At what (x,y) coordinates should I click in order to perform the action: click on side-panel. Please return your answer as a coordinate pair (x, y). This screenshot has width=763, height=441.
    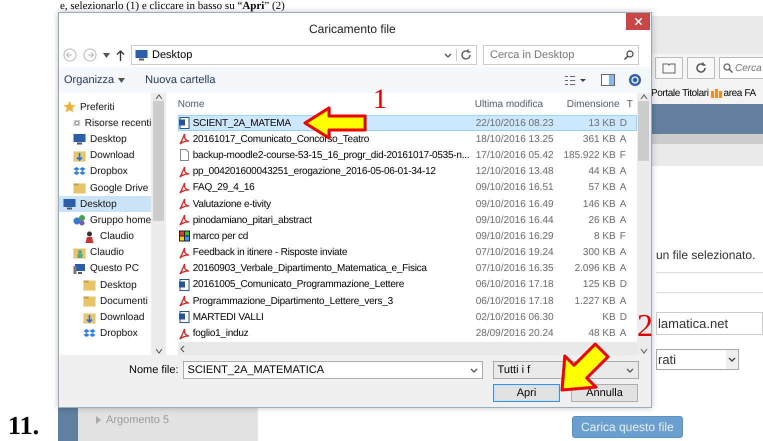
    Looking at the image, I should click on (68, 424).